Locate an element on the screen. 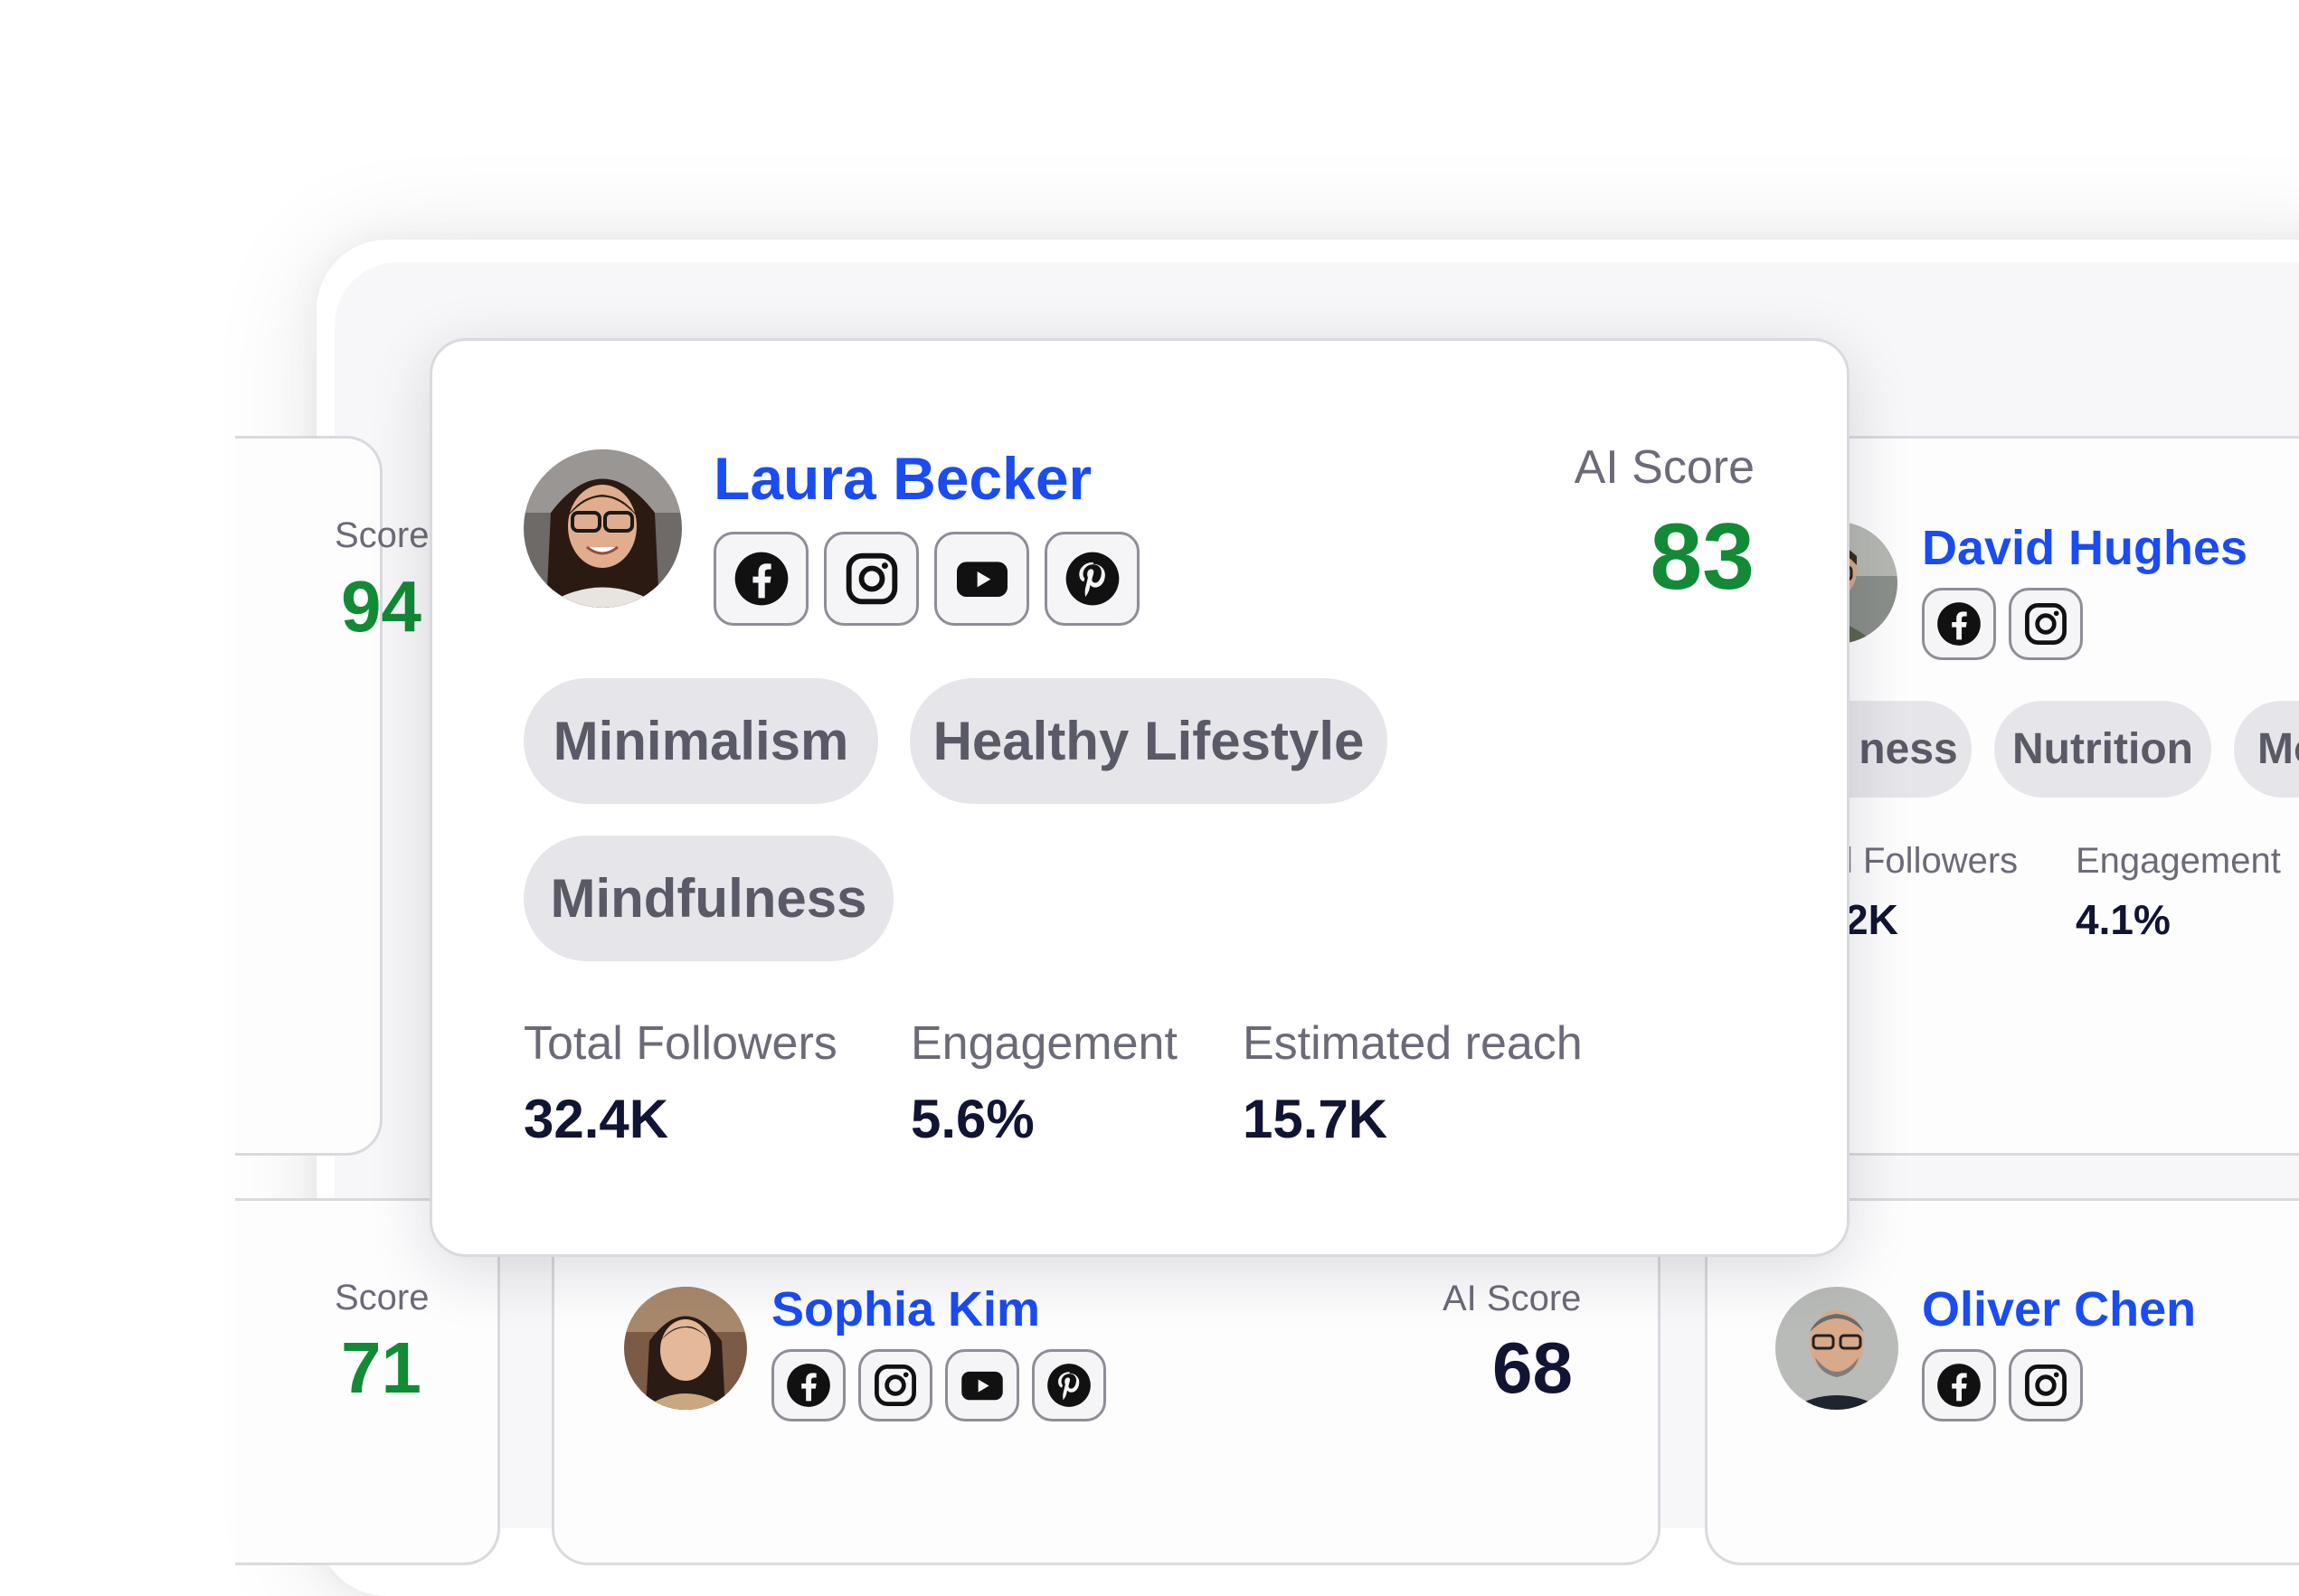  estimated-reach-value: 15.7K is located at coordinates (1315, 1119).